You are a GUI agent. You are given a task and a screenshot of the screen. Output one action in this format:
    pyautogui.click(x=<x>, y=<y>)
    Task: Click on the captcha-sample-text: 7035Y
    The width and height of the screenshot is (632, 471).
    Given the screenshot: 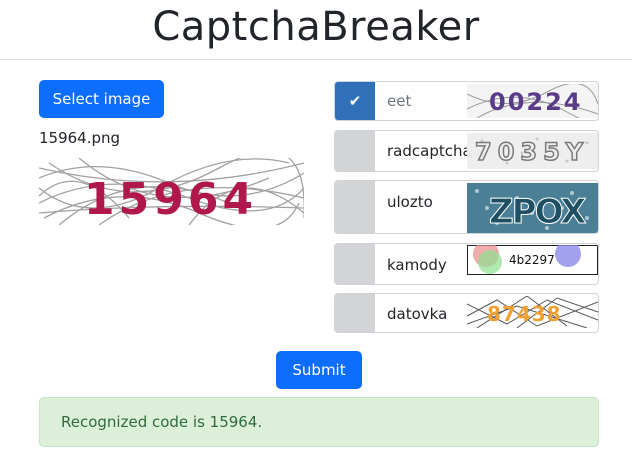 What is the action you would take?
    pyautogui.click(x=532, y=152)
    